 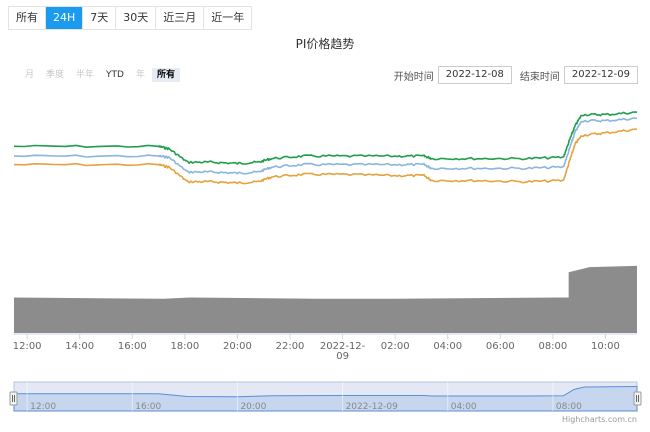 What do you see at coordinates (605, 346) in the screenshot?
I see `x-tick-label: 10:00` at bounding box center [605, 346].